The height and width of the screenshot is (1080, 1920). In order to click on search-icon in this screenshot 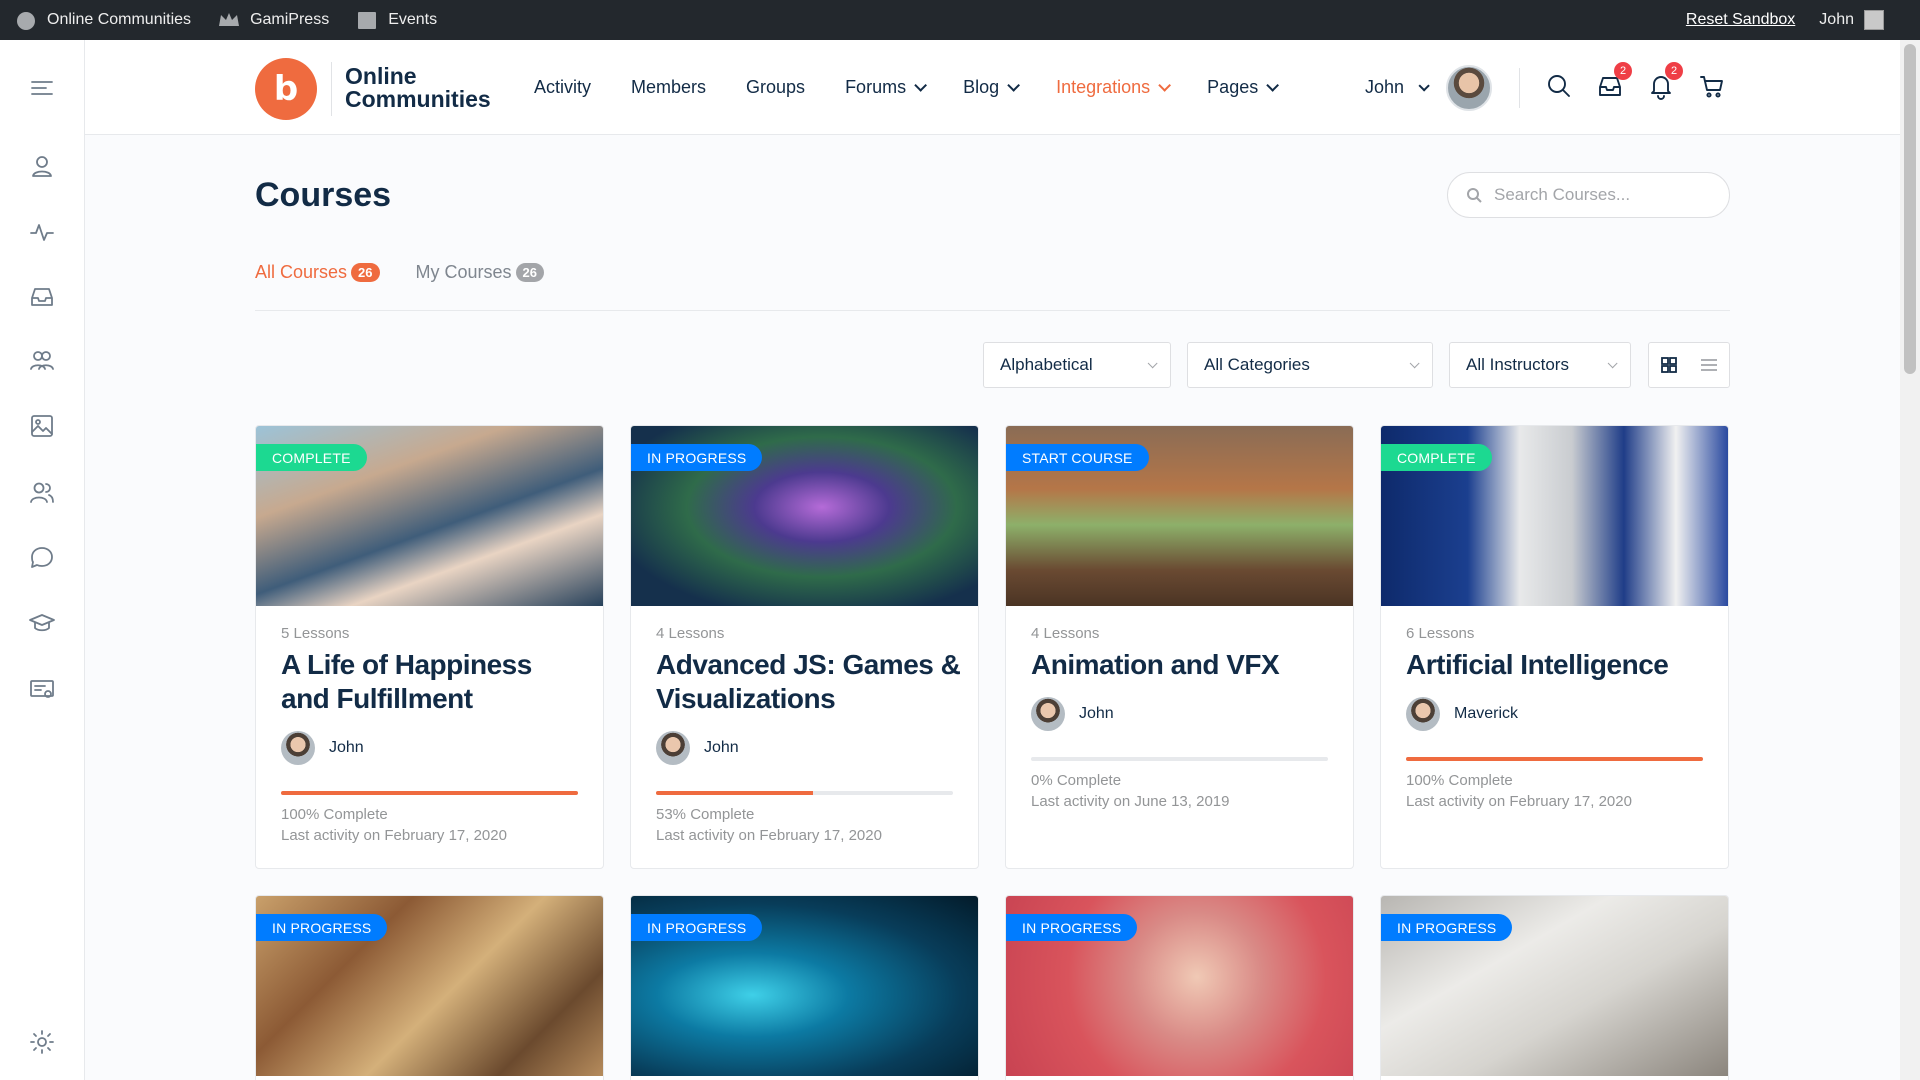, I will do `click(1559, 86)`.